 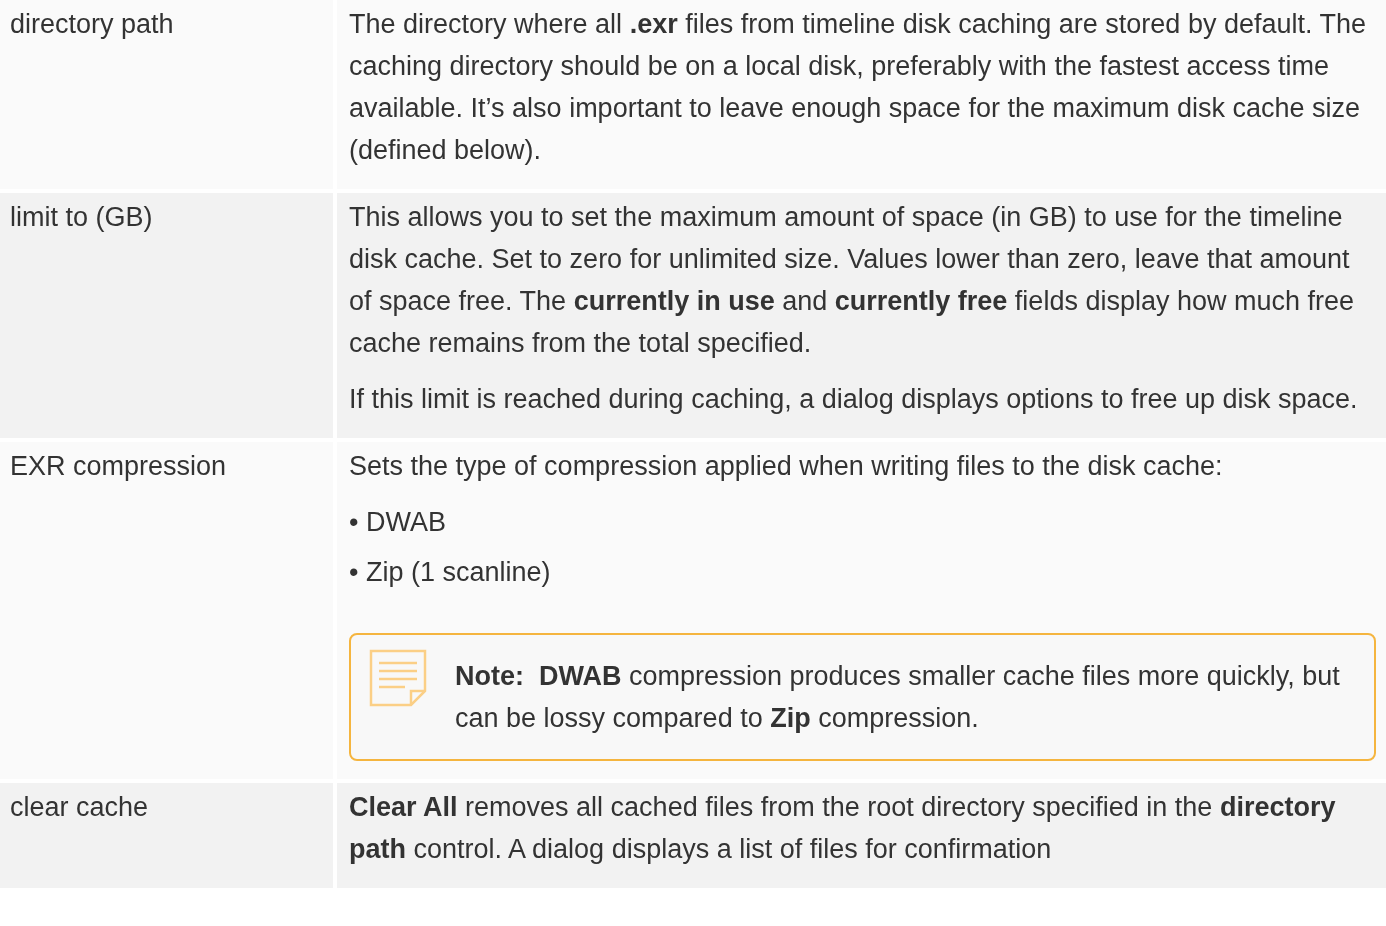 I want to click on description-text: This allows you to set the maximum amount of space (in GB) to use for the timeline disk cache. Set to zero for unlimited size. Values lower than zero, leave that amount of space free. The currently in use and currently free fields display how much free cache remains from the total specified., so click(x=852, y=280).